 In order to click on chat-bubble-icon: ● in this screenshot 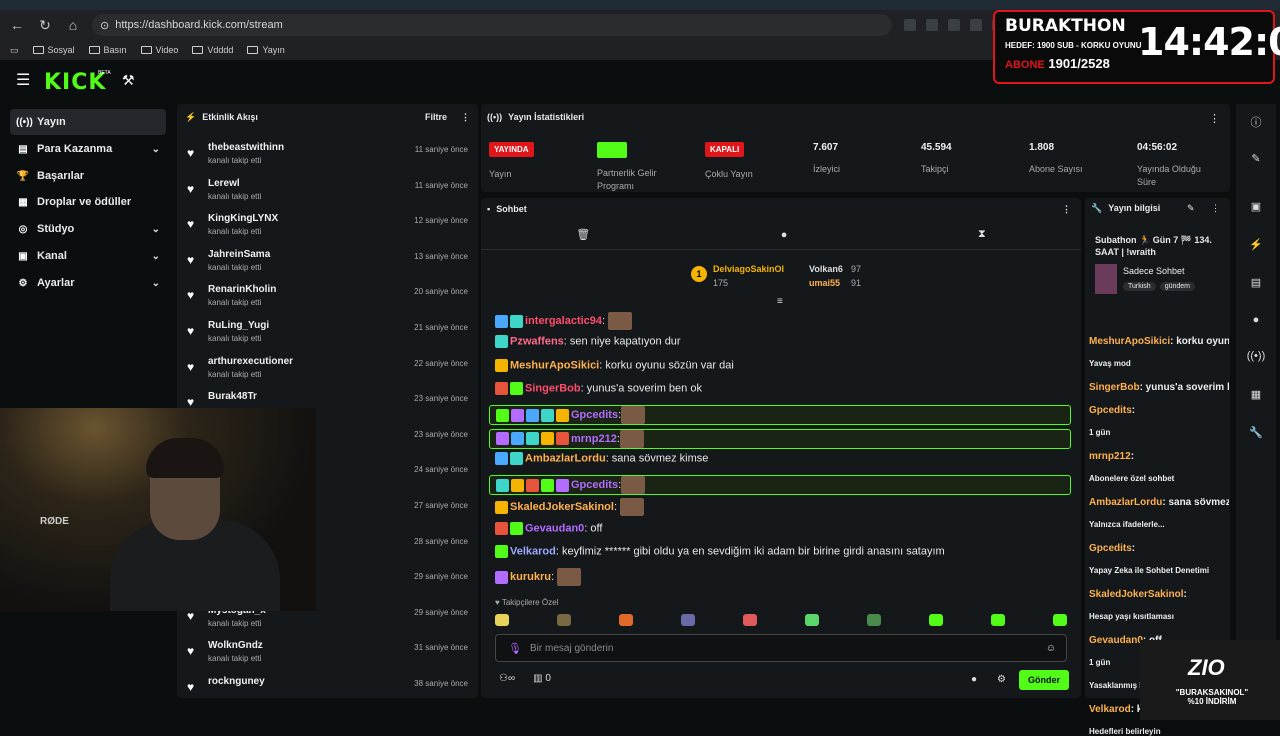, I will do `click(974, 679)`.